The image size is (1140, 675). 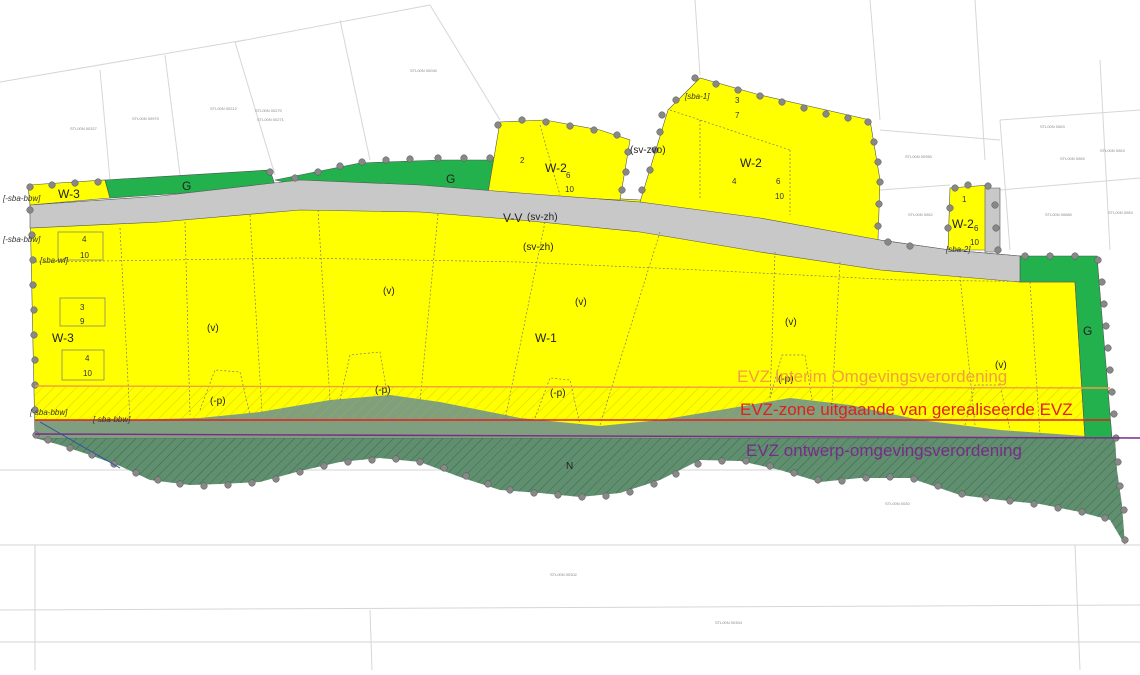 I want to click on svg-text: STL00N 00327, so click(x=84, y=128).